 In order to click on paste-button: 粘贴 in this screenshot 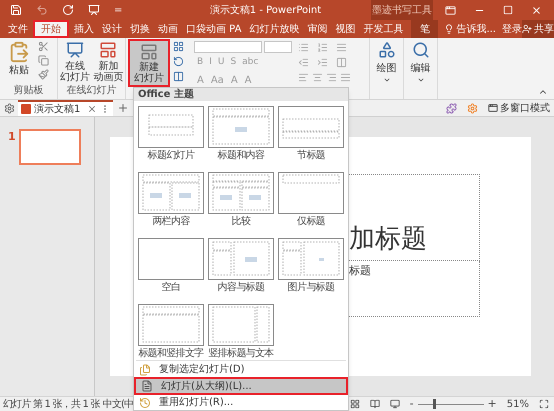, I will do `click(19, 62)`.